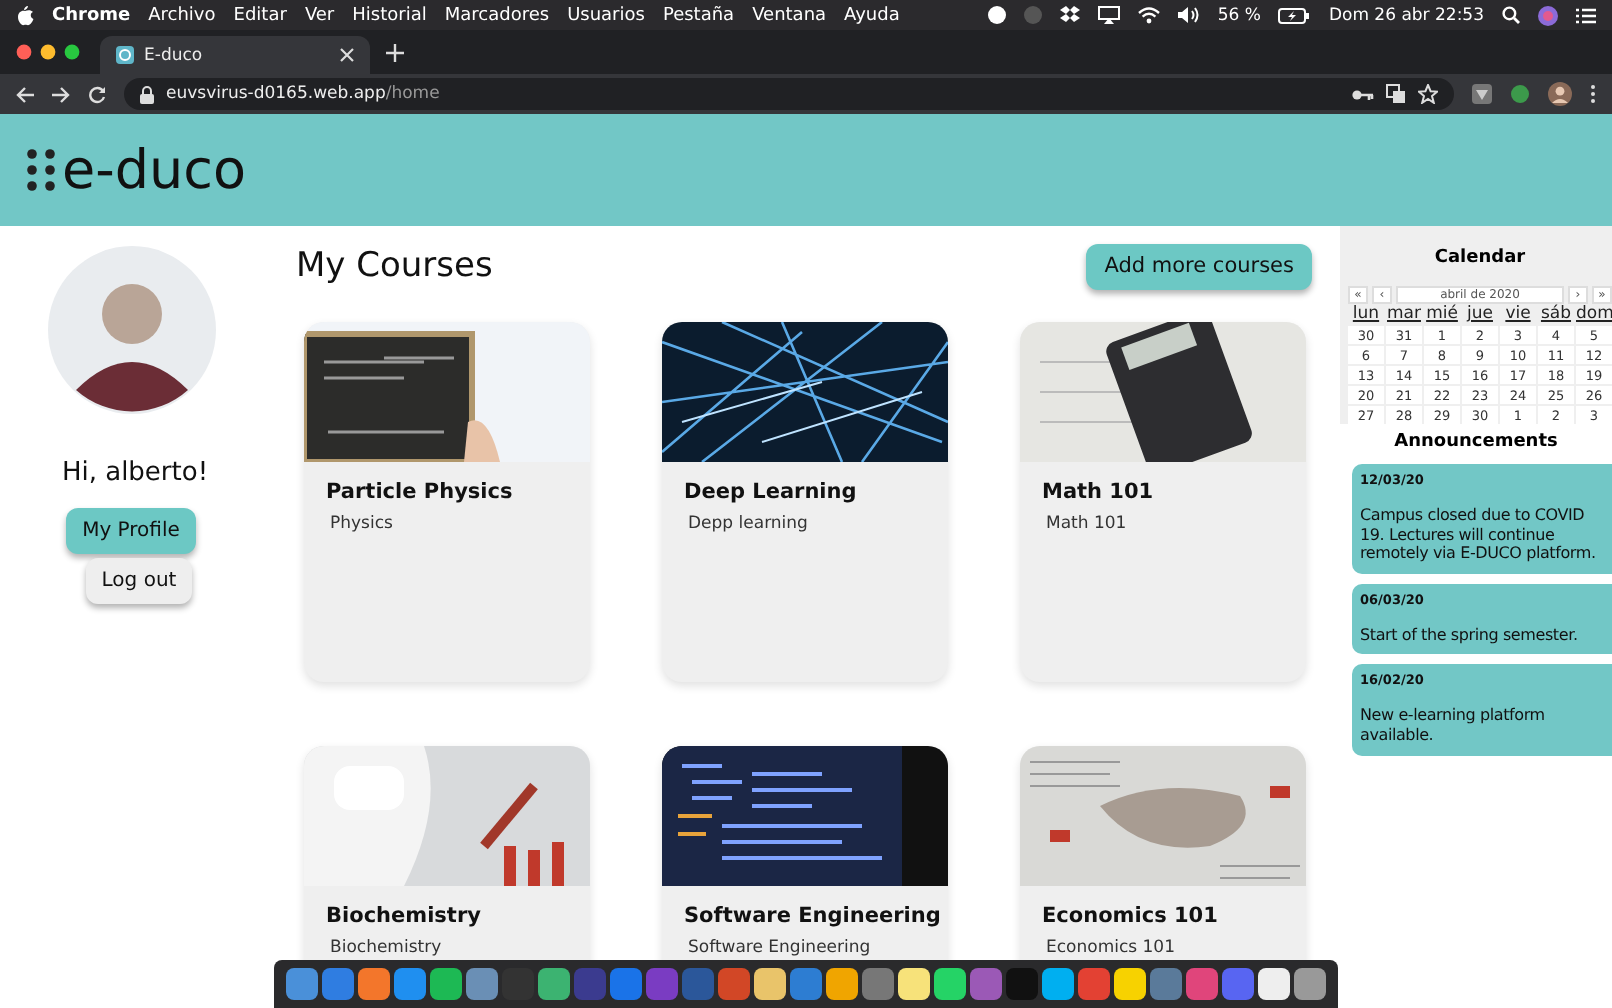 Image resolution: width=1612 pixels, height=1008 pixels. I want to click on weekday-label: dom, so click(1594, 314).